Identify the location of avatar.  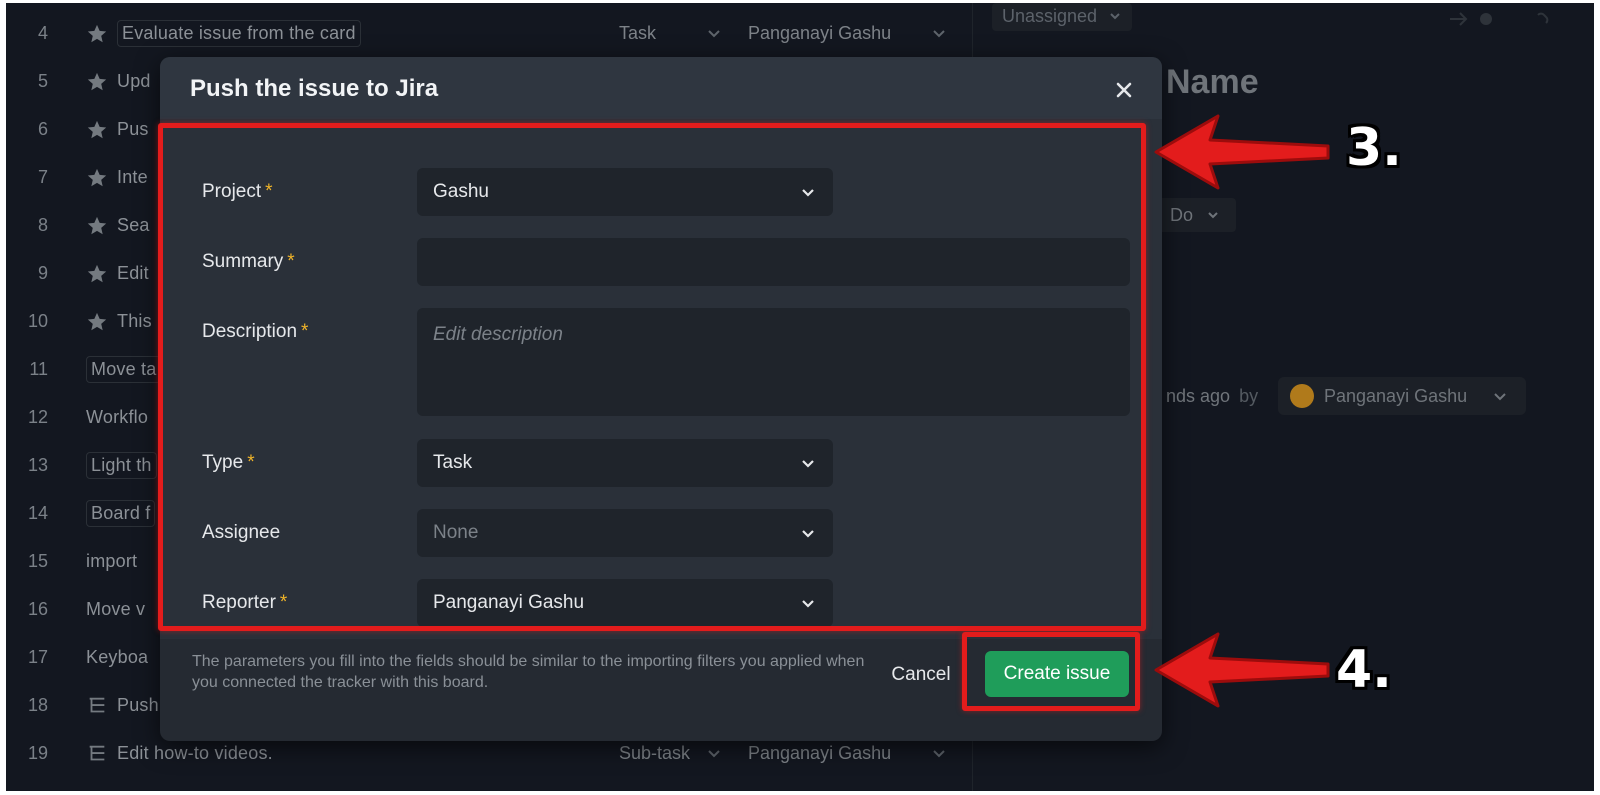
(1302, 396).